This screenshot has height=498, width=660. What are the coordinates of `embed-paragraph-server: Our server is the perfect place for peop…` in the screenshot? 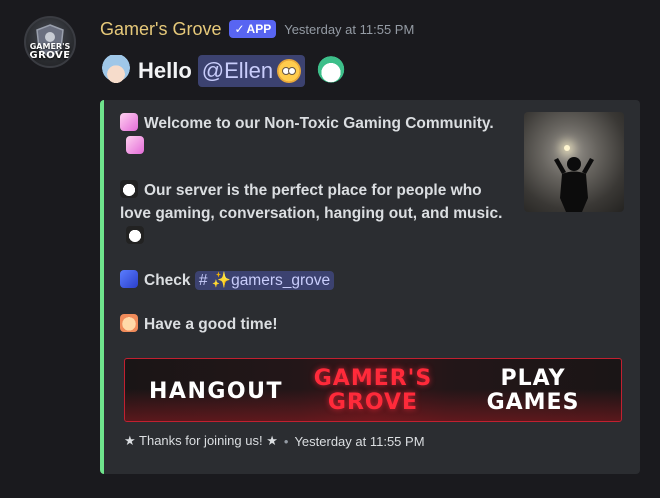 It's located at (315, 213).